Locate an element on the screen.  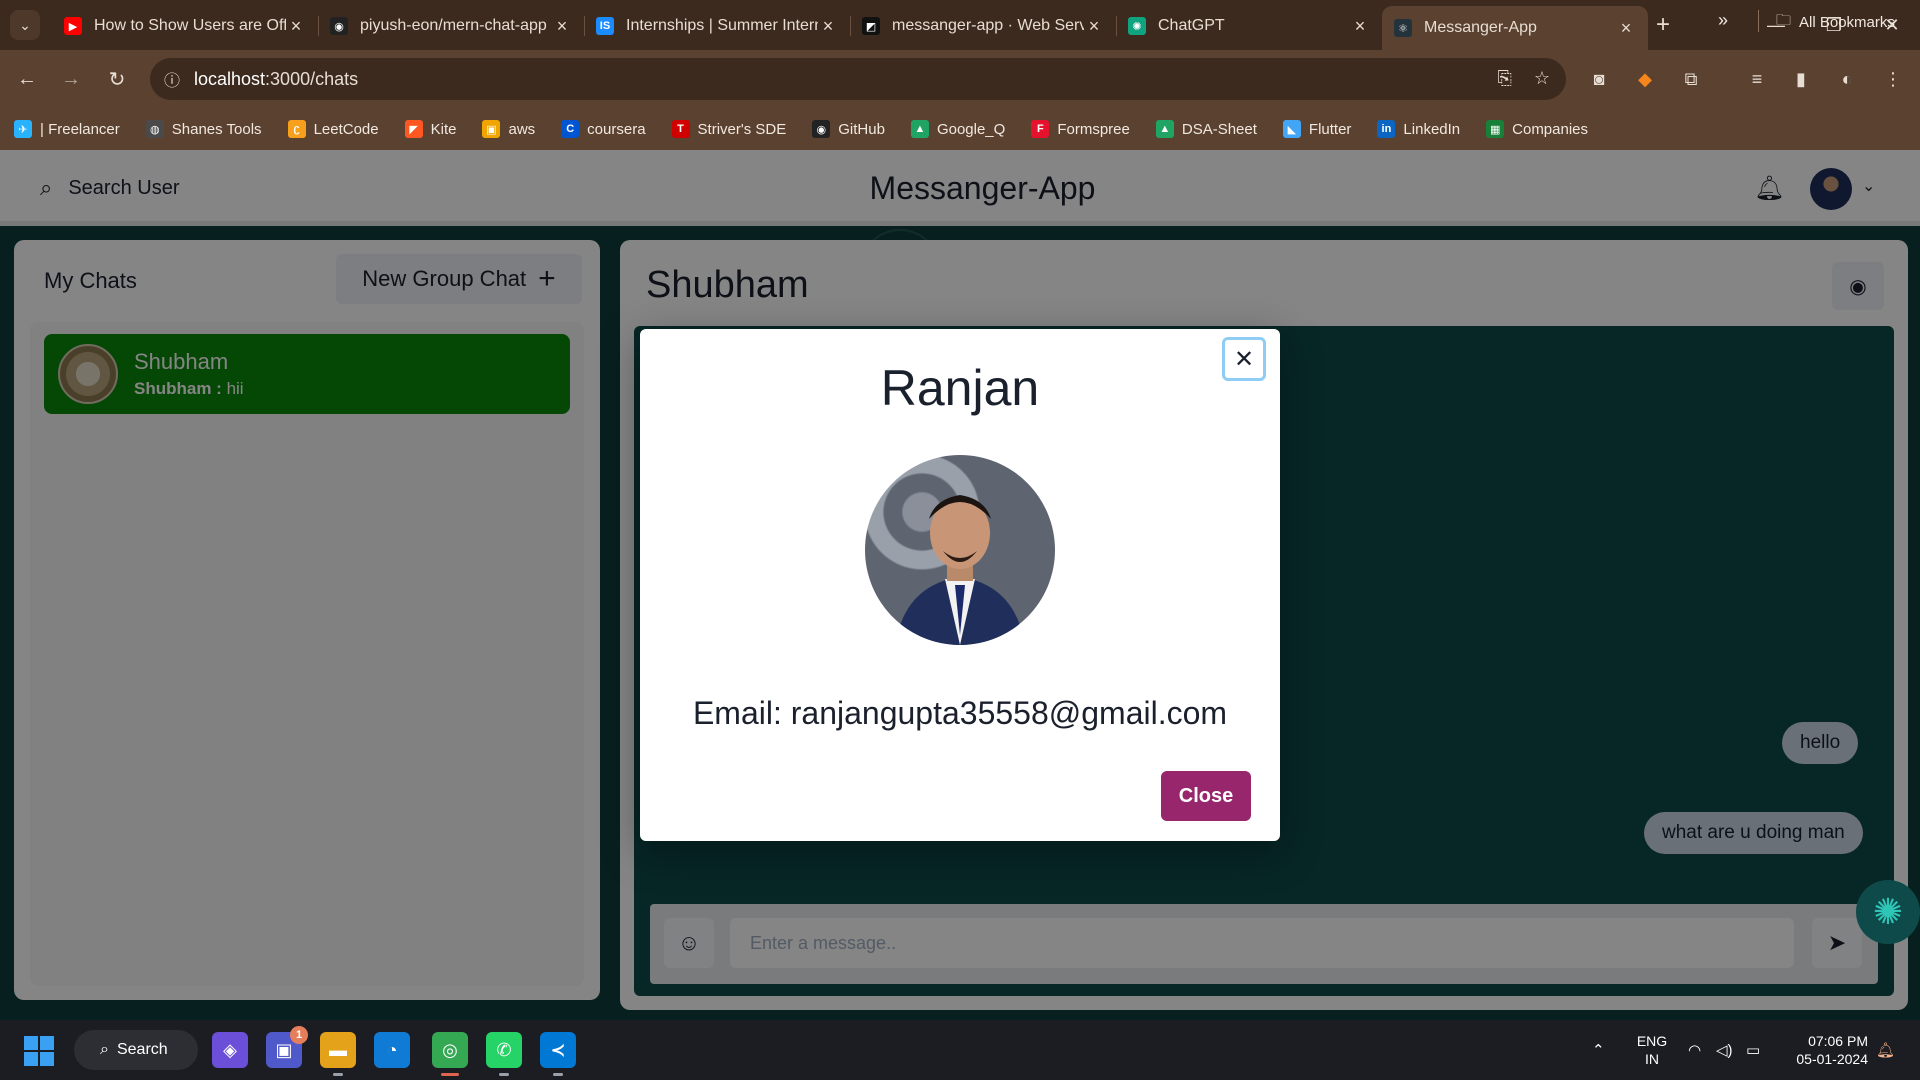
teams-icon: ▣ 1 is located at coordinates (287, 1047).